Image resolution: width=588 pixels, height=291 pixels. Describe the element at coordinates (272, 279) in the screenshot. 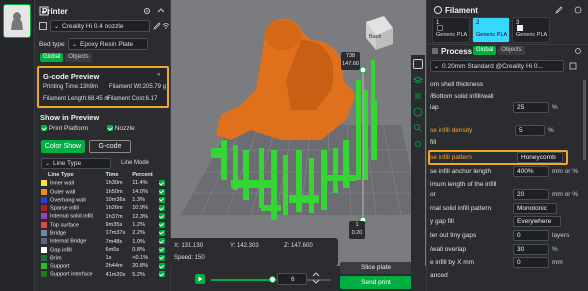

I see `playback-handle` at that location.